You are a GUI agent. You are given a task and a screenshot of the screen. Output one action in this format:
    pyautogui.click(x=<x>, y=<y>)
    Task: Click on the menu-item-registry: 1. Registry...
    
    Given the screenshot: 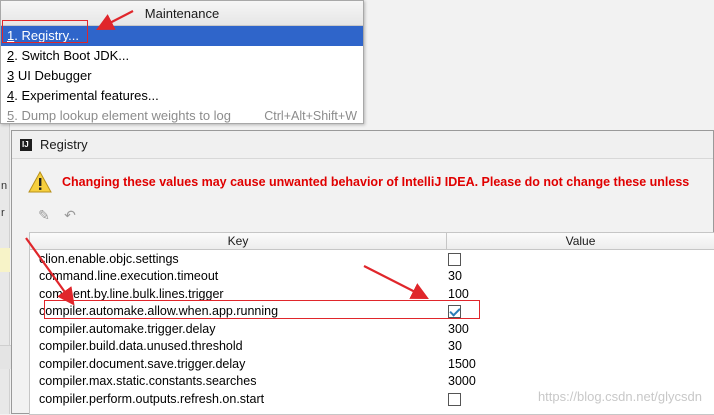 What is the action you would take?
    pyautogui.click(x=182, y=36)
    